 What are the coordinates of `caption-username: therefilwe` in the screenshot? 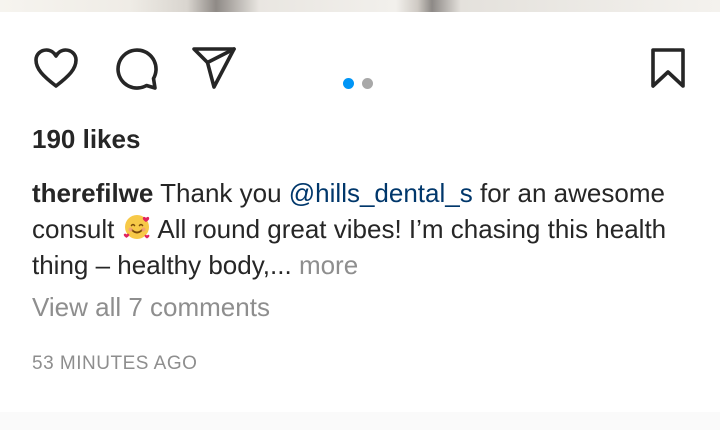 It's located at (92, 193).